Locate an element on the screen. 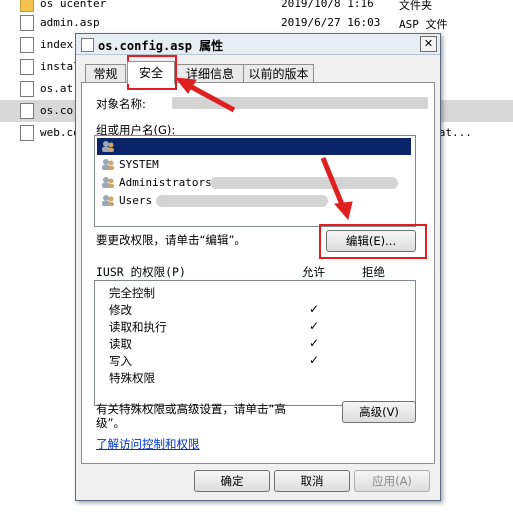 The height and width of the screenshot is (518, 513). table-row: 修改 ✓ is located at coordinates (255, 309).